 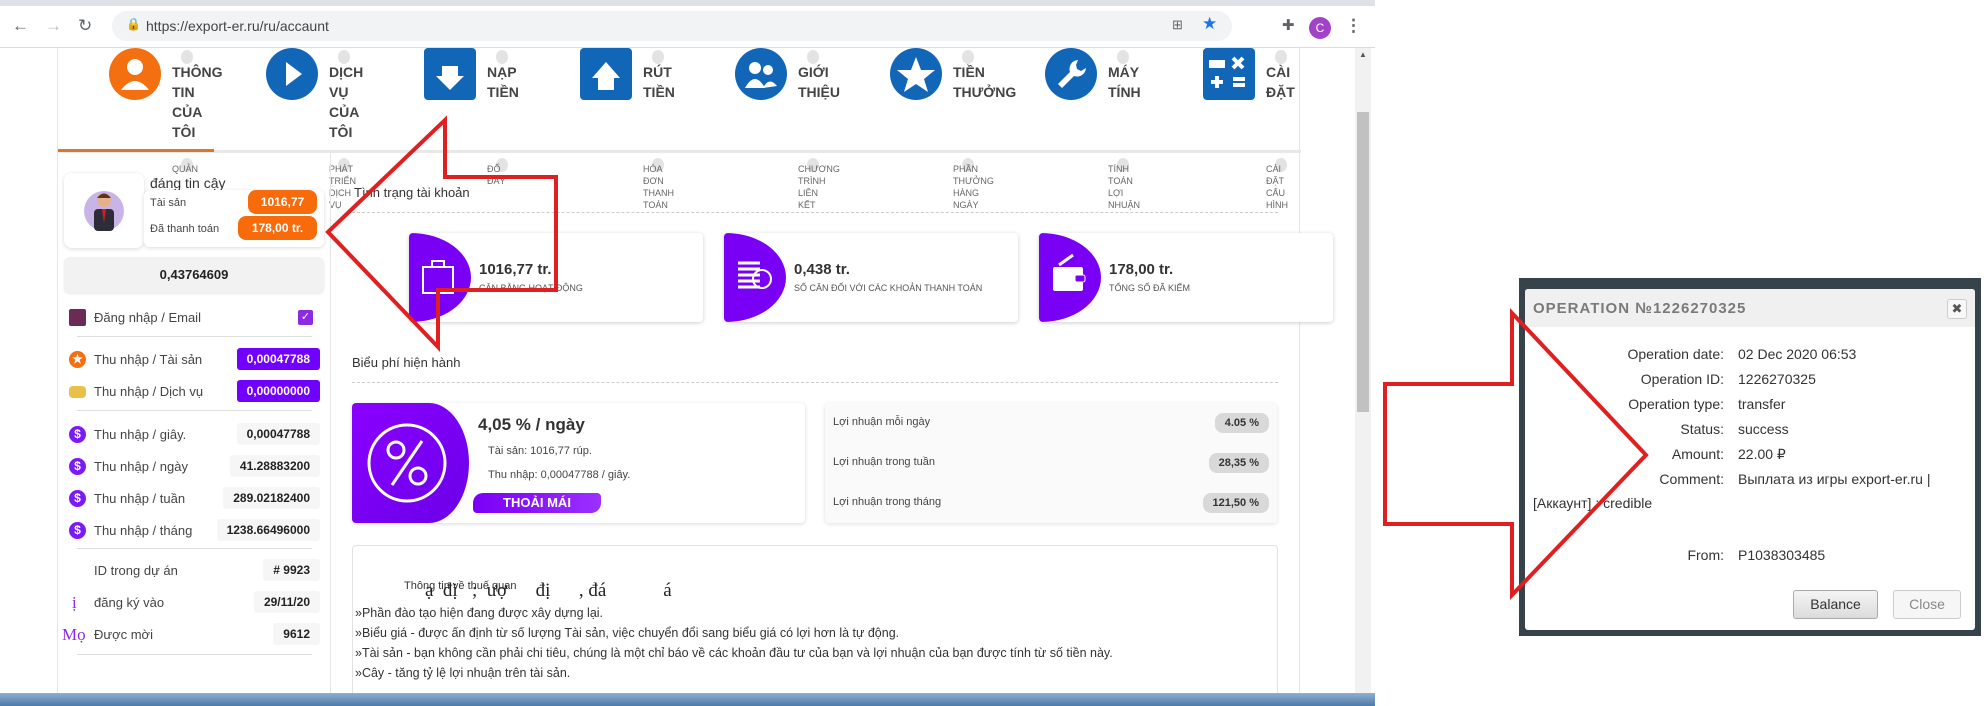 I want to click on income-rate-label: Thu nhập / tháng, so click(x=143, y=530).